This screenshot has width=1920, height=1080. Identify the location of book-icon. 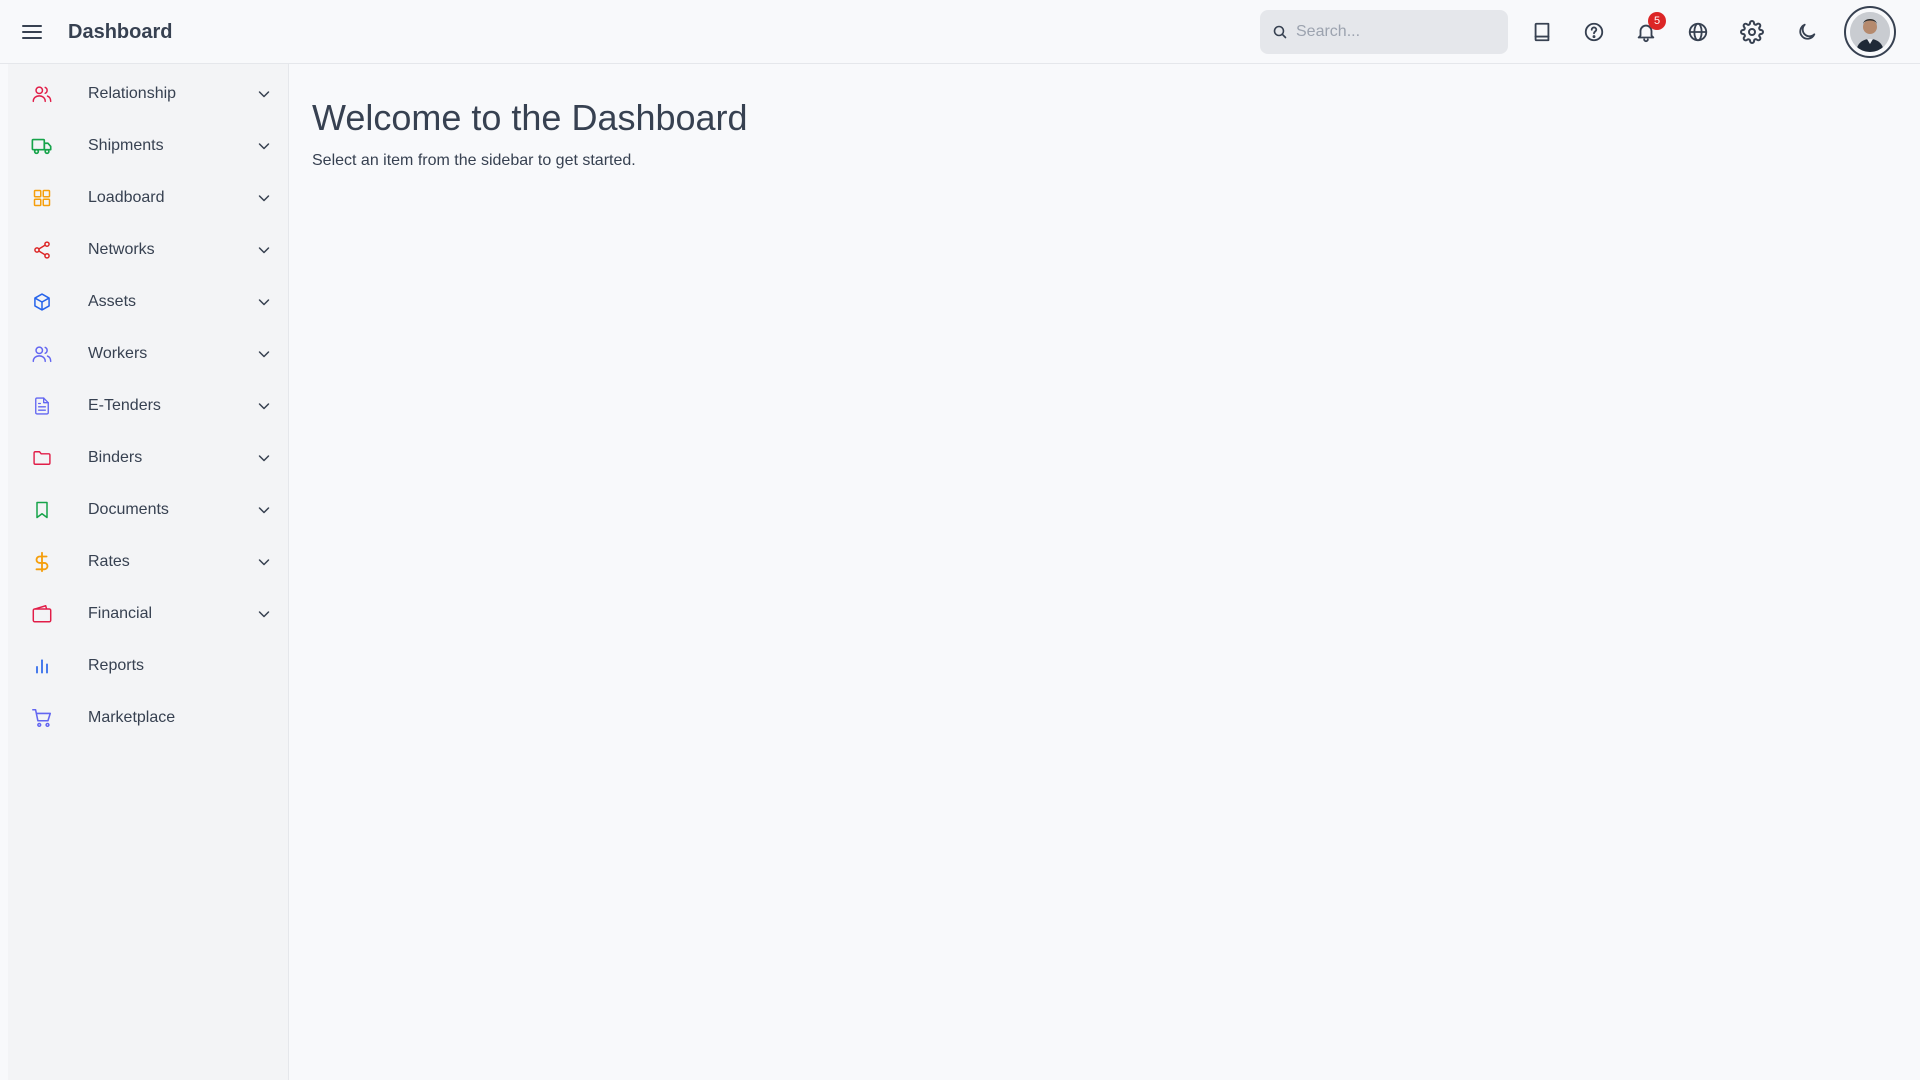
(1542, 32).